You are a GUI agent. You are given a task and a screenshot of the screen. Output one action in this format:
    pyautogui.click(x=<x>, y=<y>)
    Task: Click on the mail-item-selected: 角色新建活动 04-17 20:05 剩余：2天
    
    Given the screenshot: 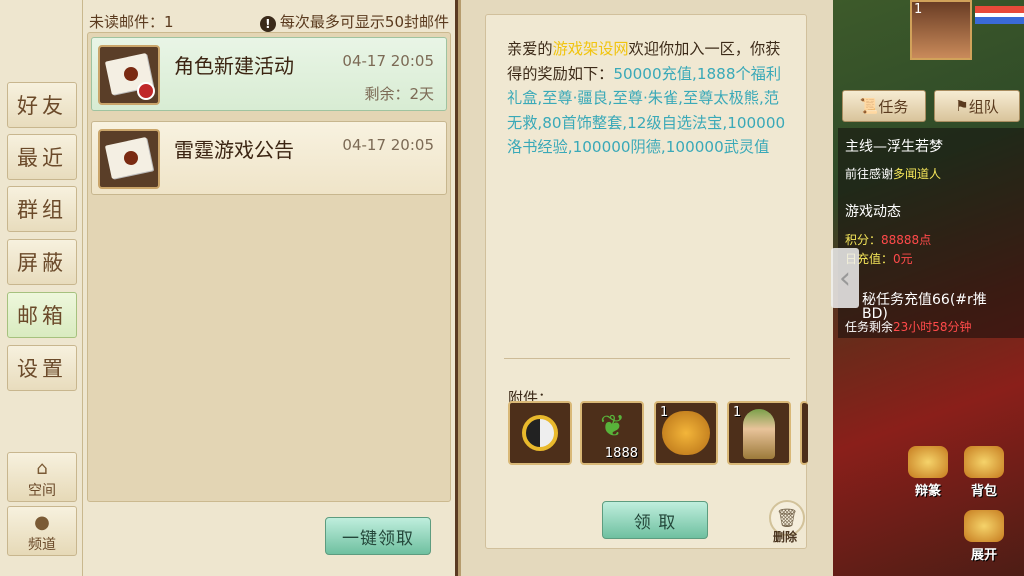 What is the action you would take?
    pyautogui.click(x=269, y=74)
    